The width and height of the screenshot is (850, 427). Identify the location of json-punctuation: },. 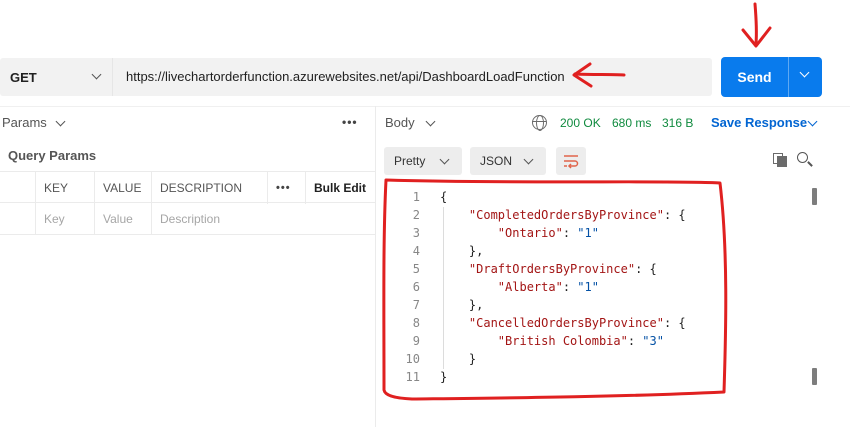
(476, 251).